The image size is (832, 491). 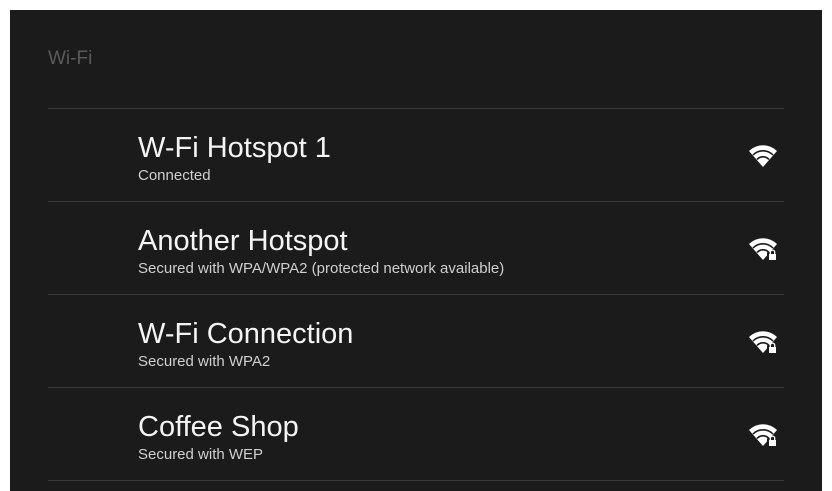 I want to click on network-ssid: W-Fi Hotspot 1, so click(x=234, y=148).